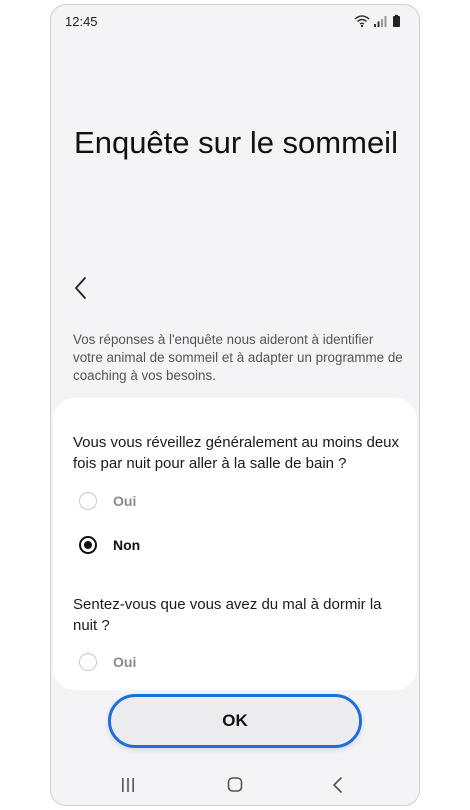 This screenshot has width=470, height=810. I want to click on battery-icon, so click(396, 20).